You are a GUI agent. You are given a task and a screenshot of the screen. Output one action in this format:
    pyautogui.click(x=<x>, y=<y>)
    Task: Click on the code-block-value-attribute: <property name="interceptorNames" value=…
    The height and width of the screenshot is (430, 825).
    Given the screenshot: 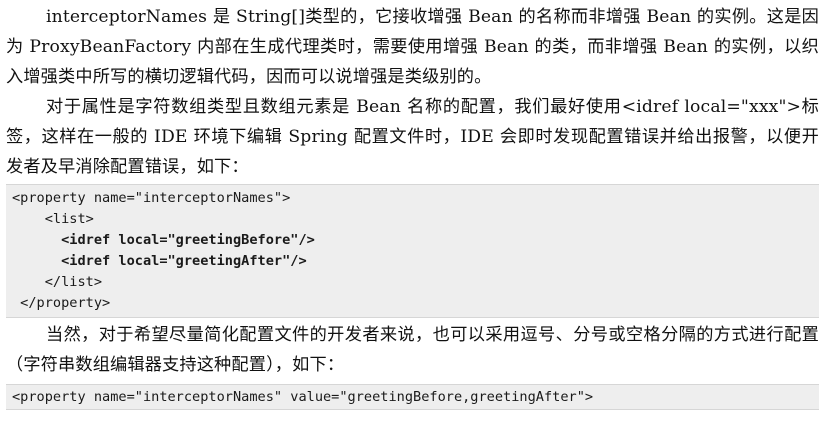 What is the action you would take?
    pyautogui.click(x=412, y=397)
    